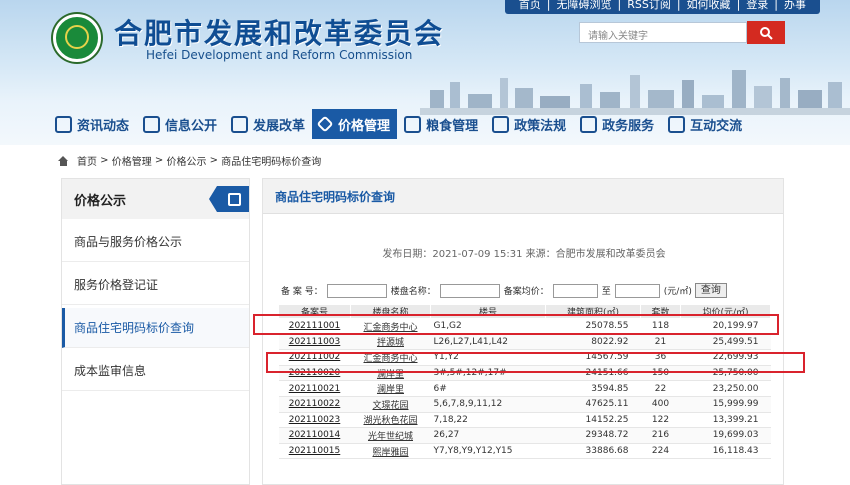 The height and width of the screenshot is (485, 850). What do you see at coordinates (279, 33) in the screenshot?
I see `site-title: 合肥市发展和改革委员会` at bounding box center [279, 33].